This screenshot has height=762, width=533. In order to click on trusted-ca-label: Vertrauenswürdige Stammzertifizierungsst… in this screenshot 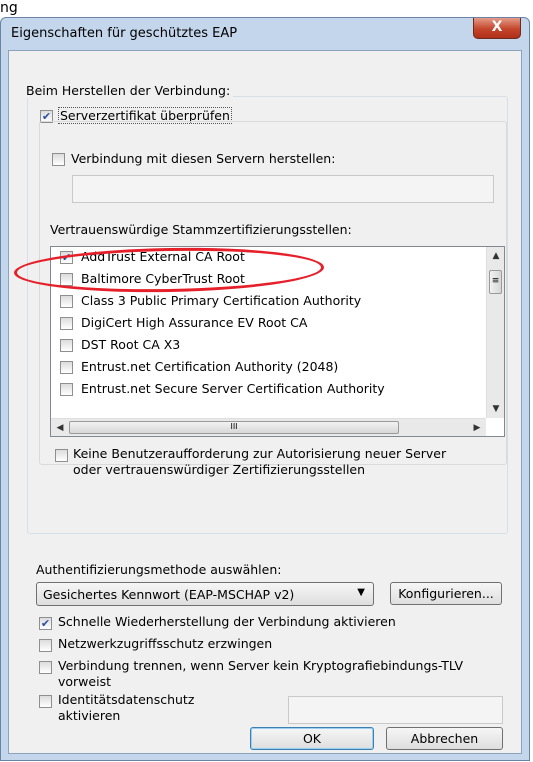, I will do `click(201, 229)`.